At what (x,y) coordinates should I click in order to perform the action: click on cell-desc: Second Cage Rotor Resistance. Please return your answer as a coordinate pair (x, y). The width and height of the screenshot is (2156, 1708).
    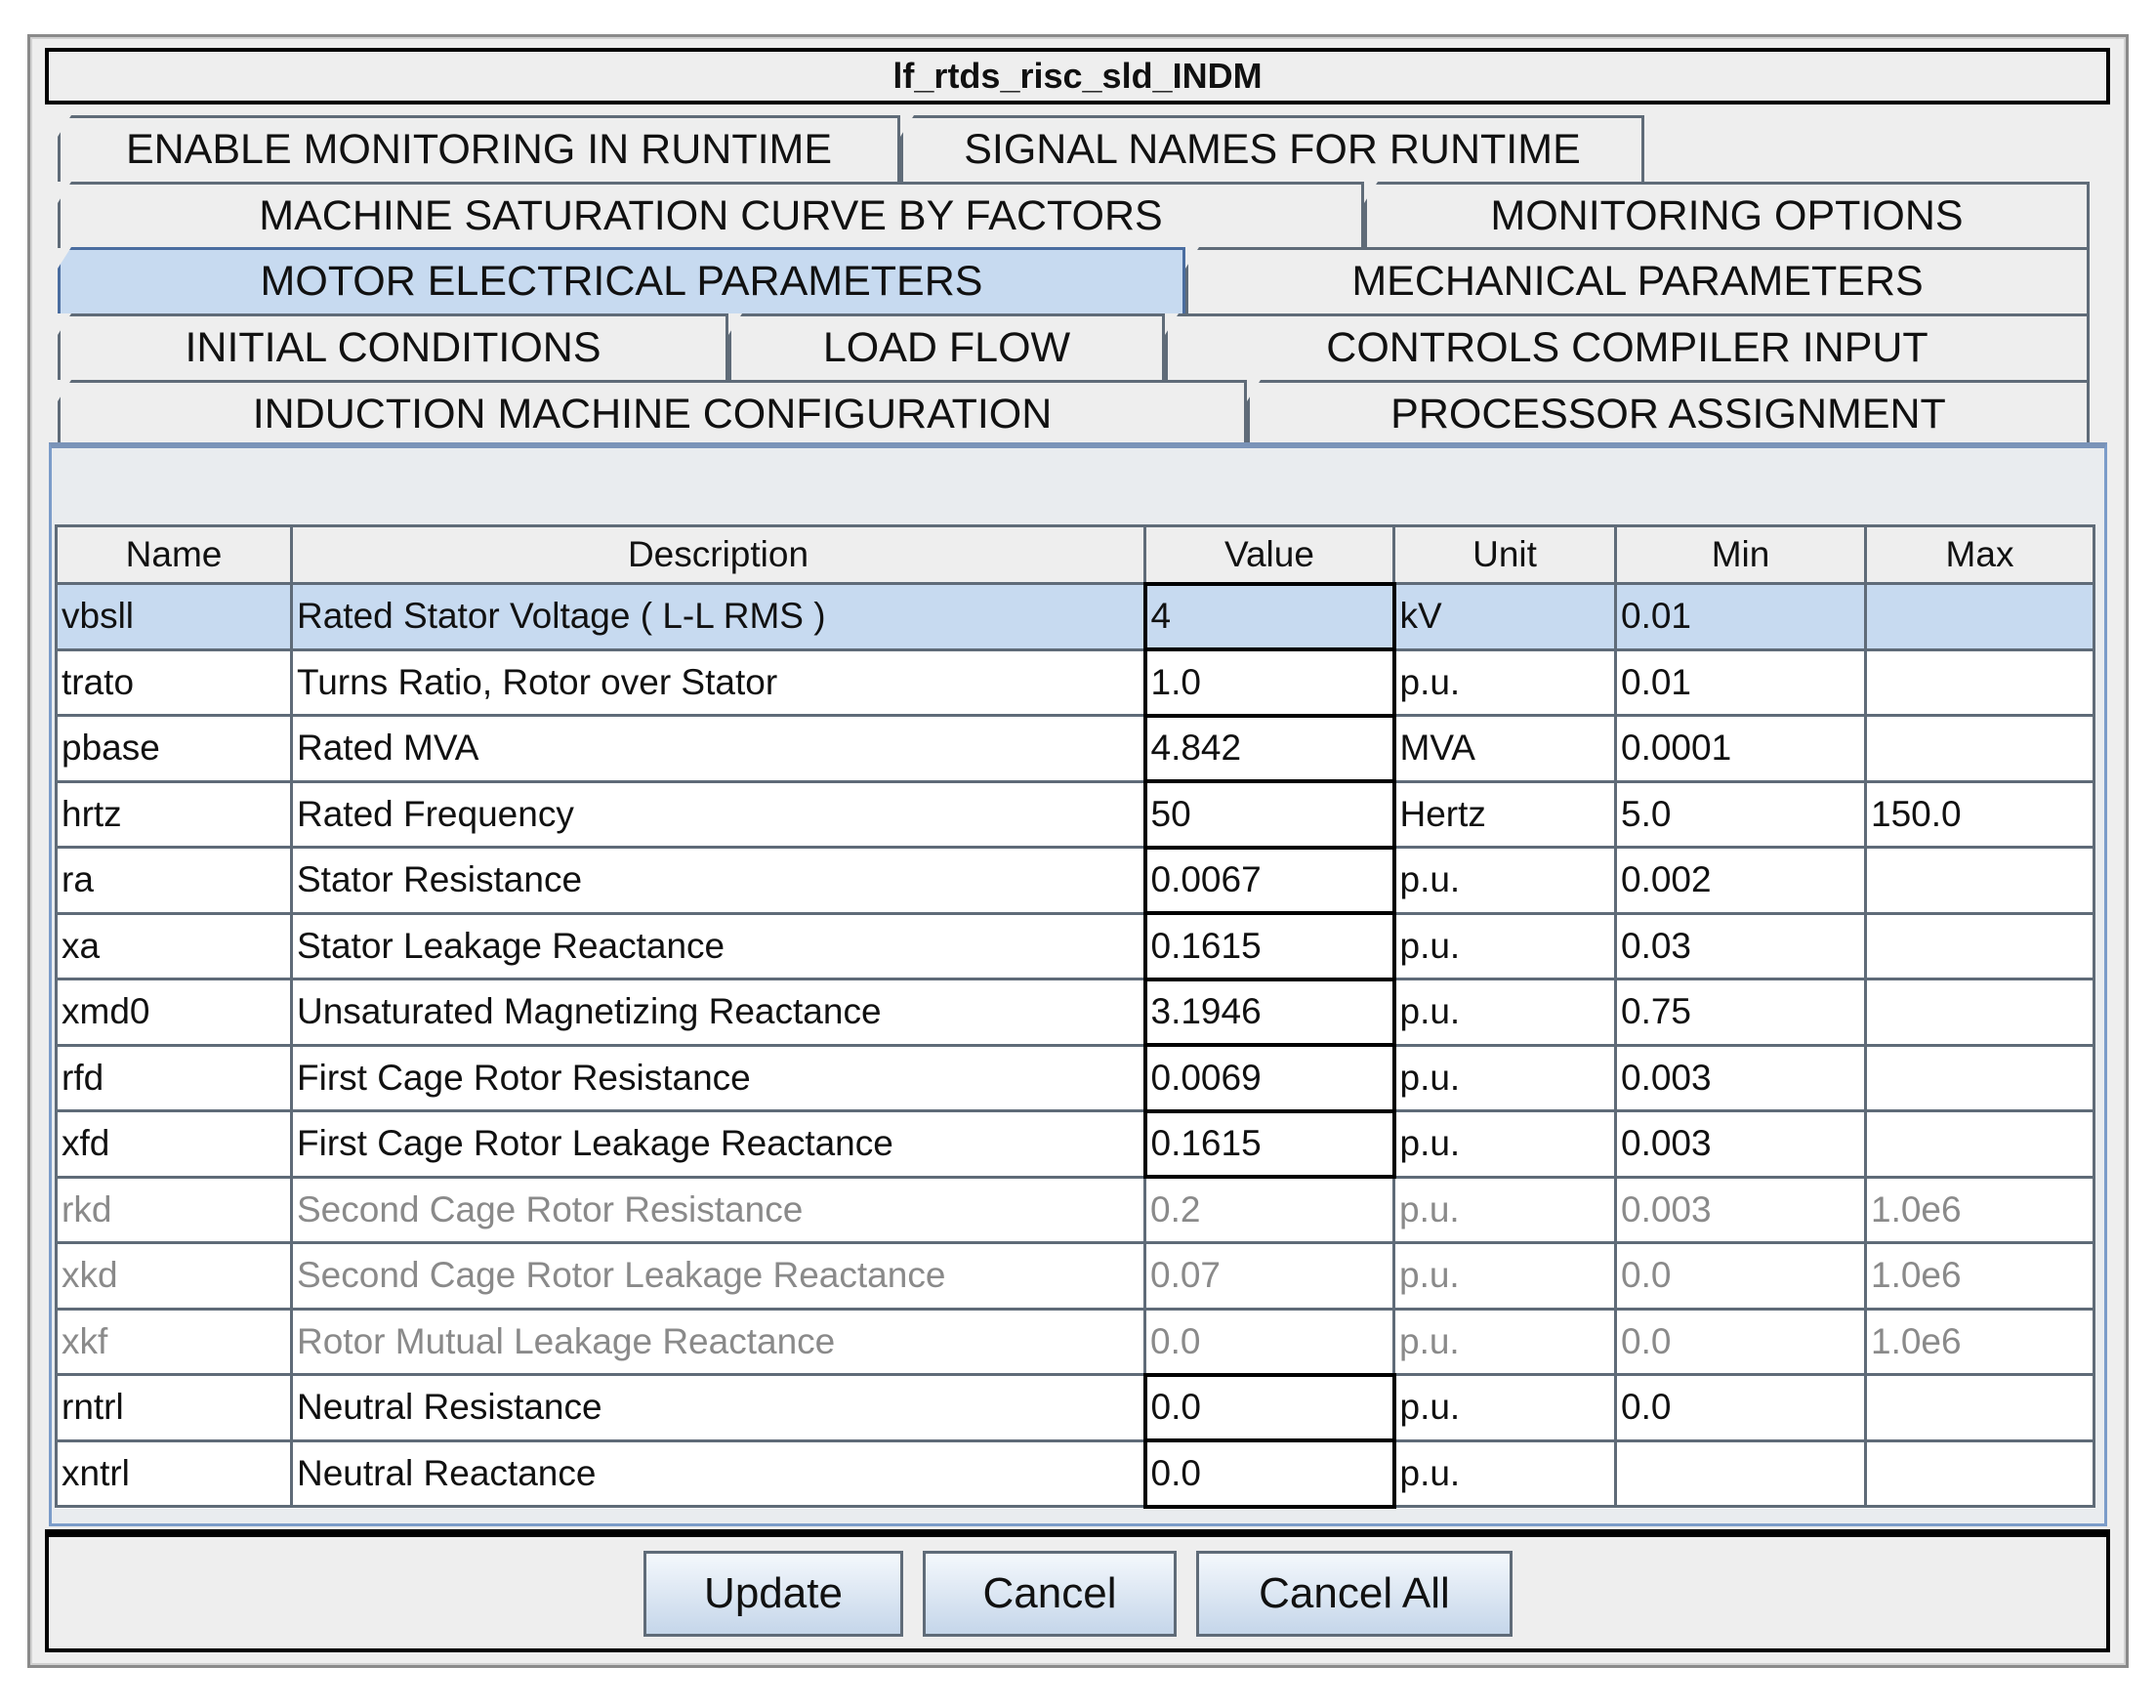
    Looking at the image, I should click on (718, 1210).